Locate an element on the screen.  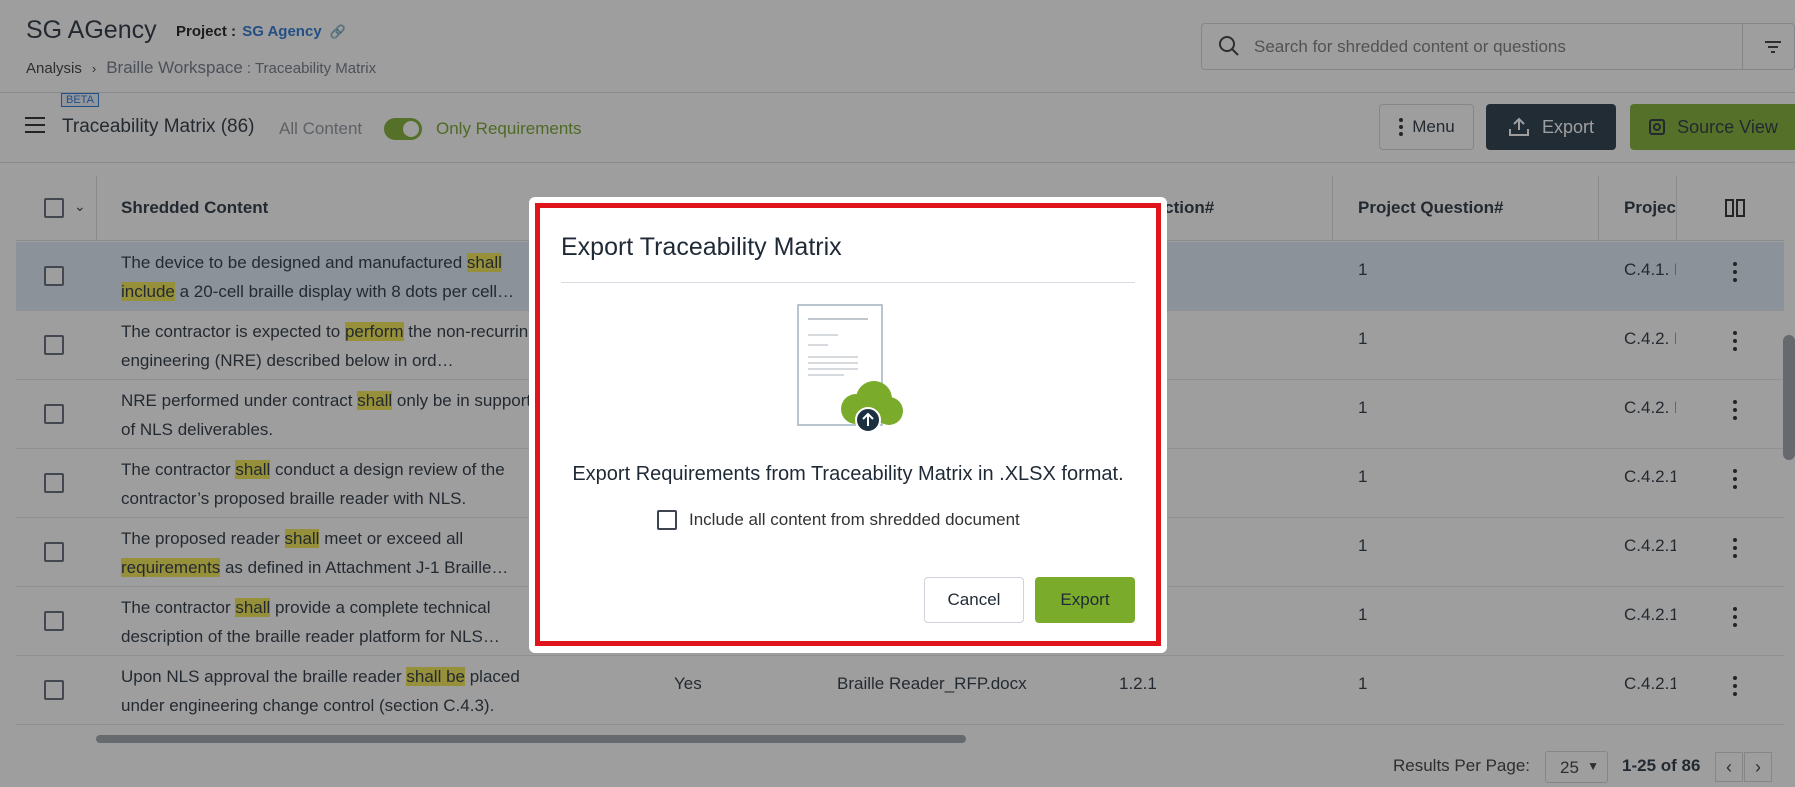
document-upload-icon is located at coordinates (850, 368).